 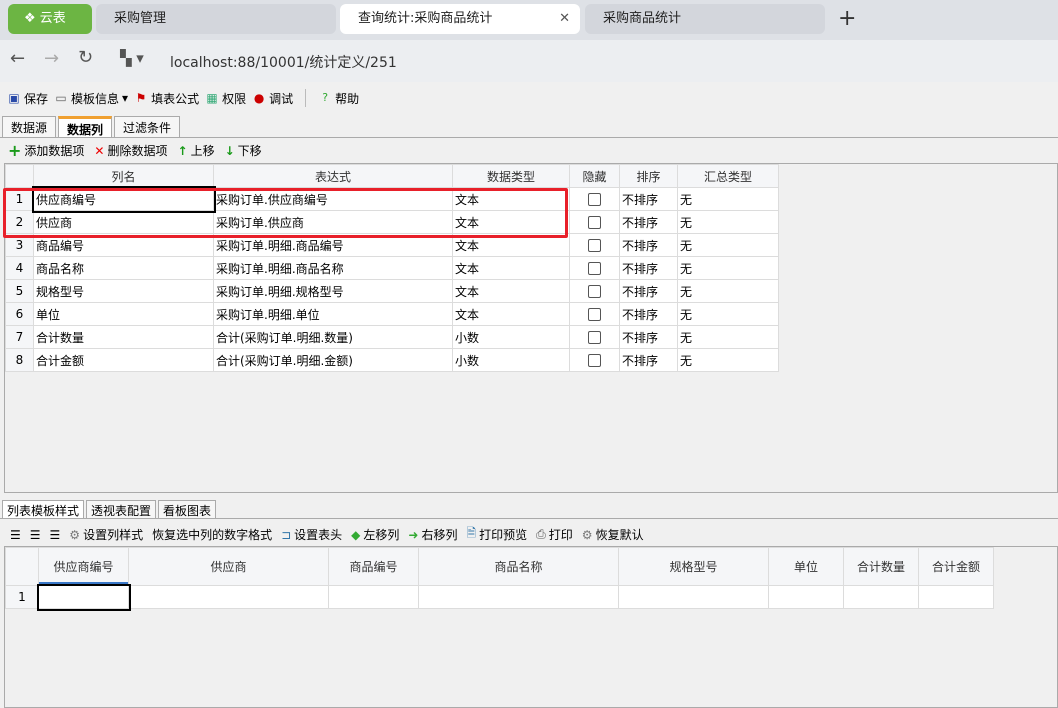 I want to click on cell-name: 合计数量, so click(x=123, y=337).